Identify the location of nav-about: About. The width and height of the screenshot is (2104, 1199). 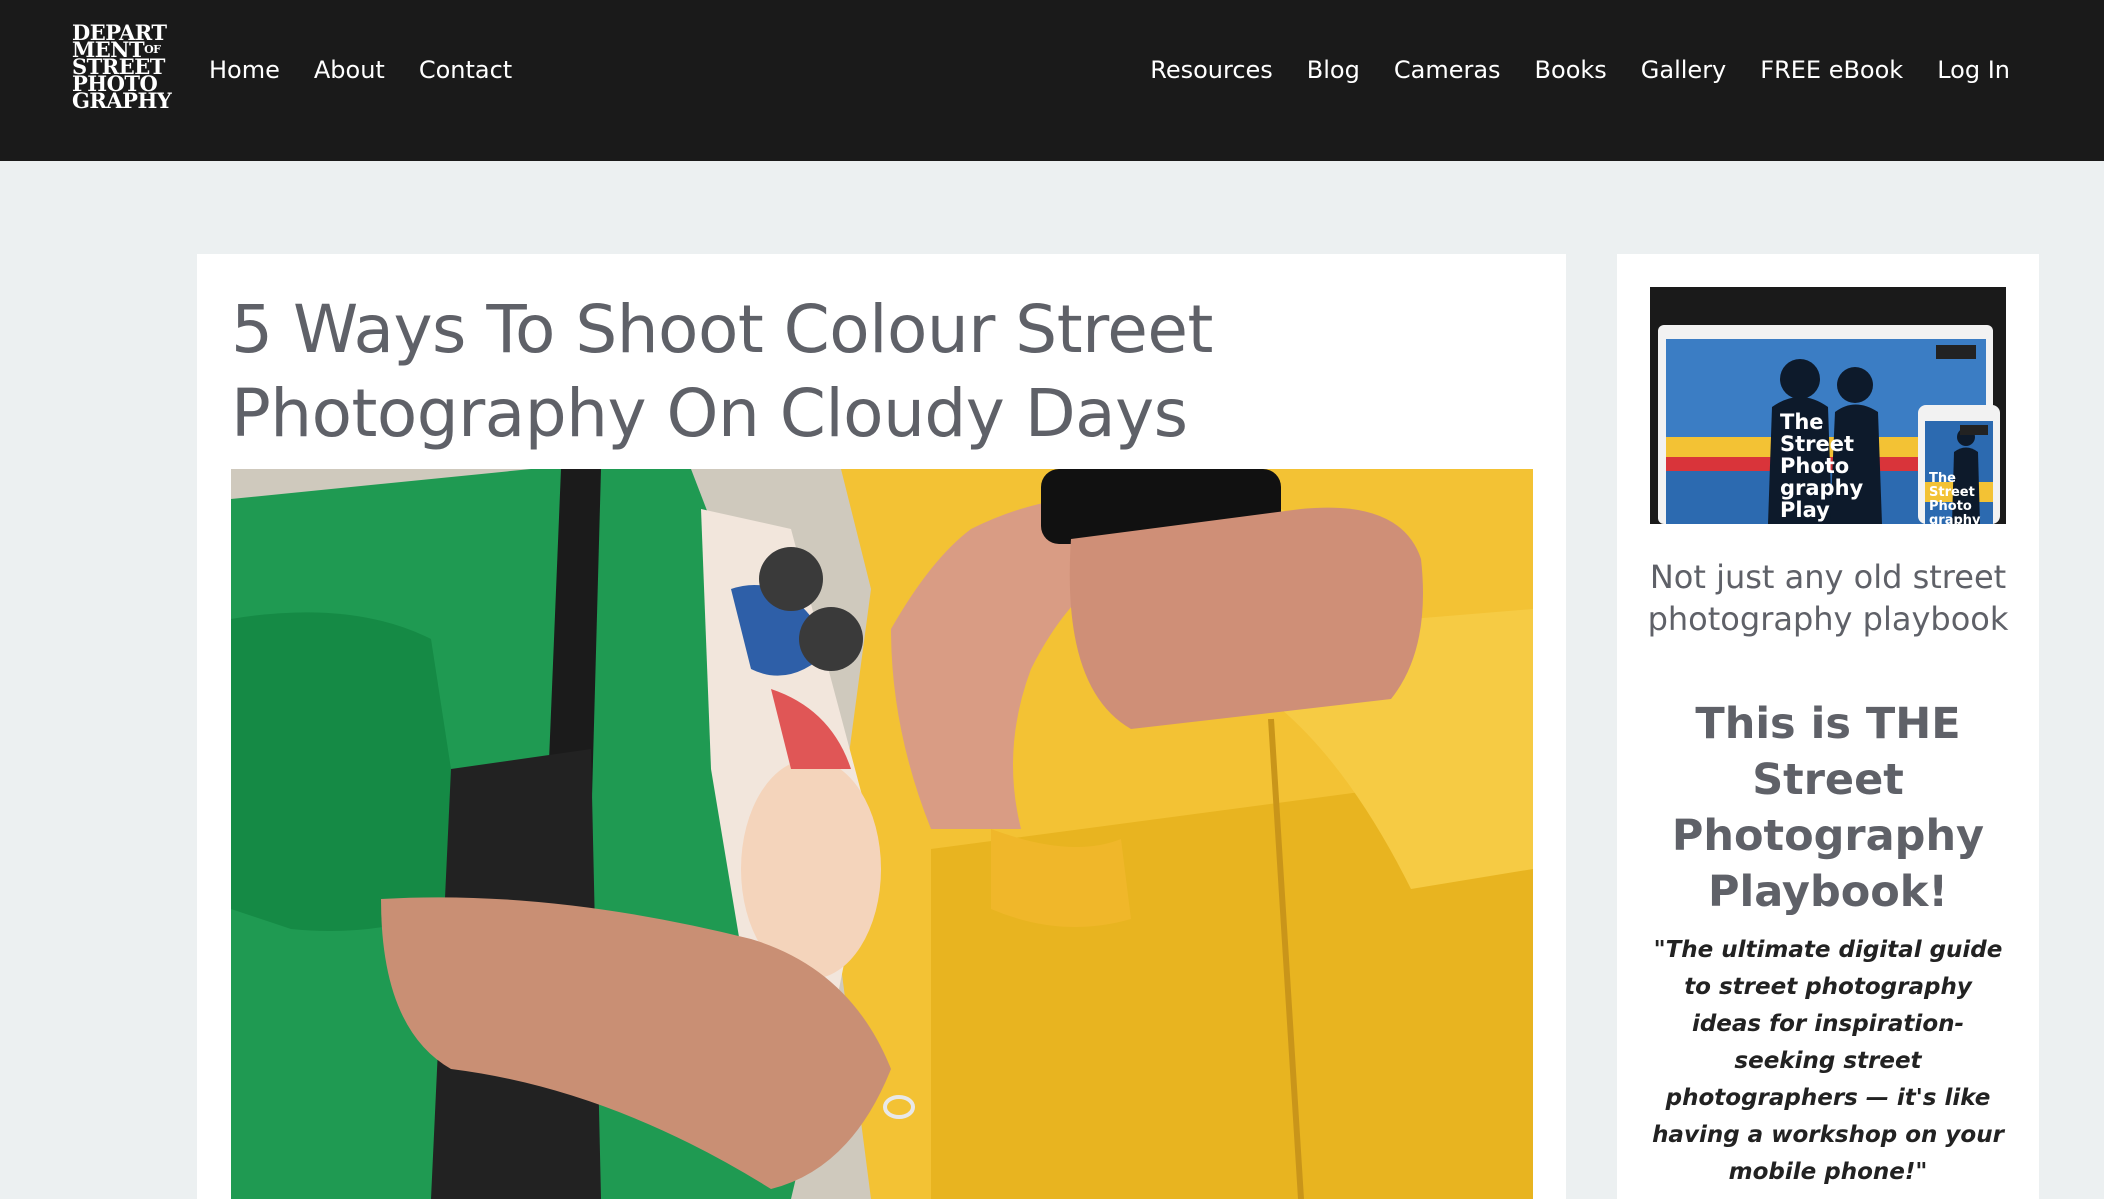
(349, 70).